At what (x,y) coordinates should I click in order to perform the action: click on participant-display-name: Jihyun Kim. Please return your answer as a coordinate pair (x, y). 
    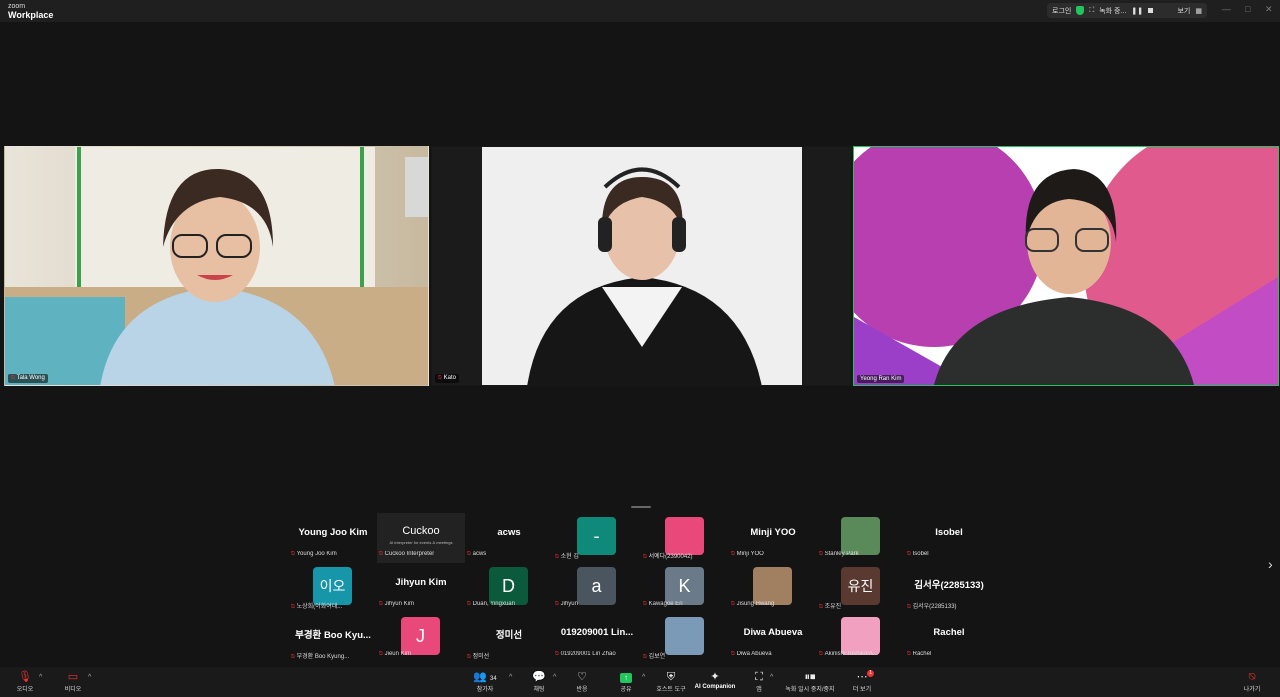
    Looking at the image, I should click on (421, 582).